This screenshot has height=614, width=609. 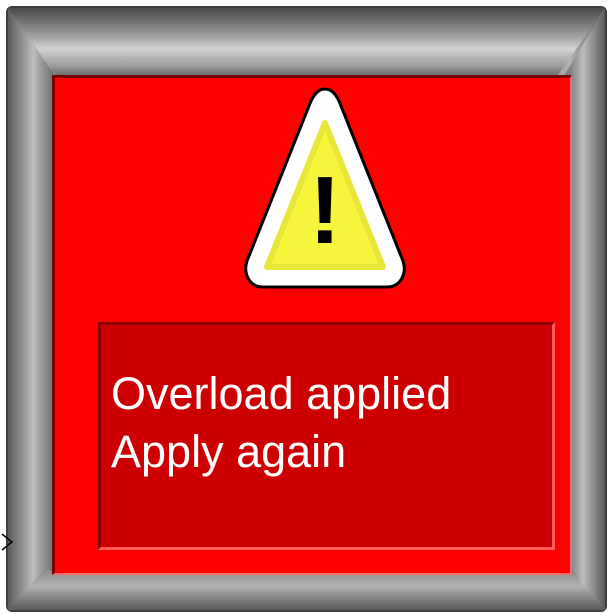 I want to click on bezel-top, so click(x=306, y=42).